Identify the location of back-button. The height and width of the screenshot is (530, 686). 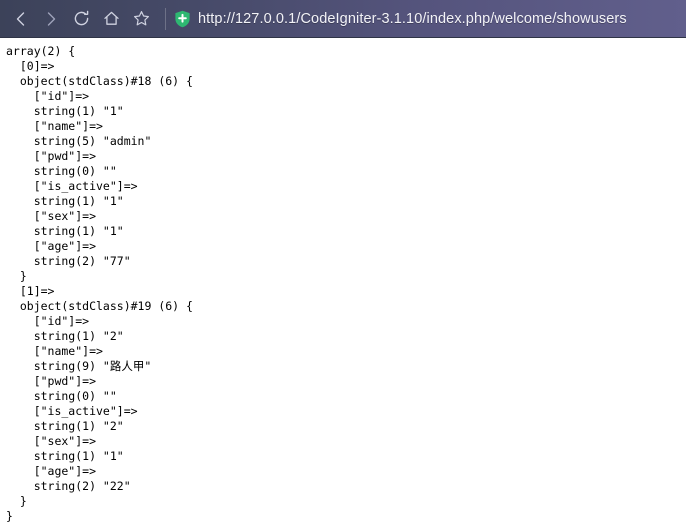
(21, 19).